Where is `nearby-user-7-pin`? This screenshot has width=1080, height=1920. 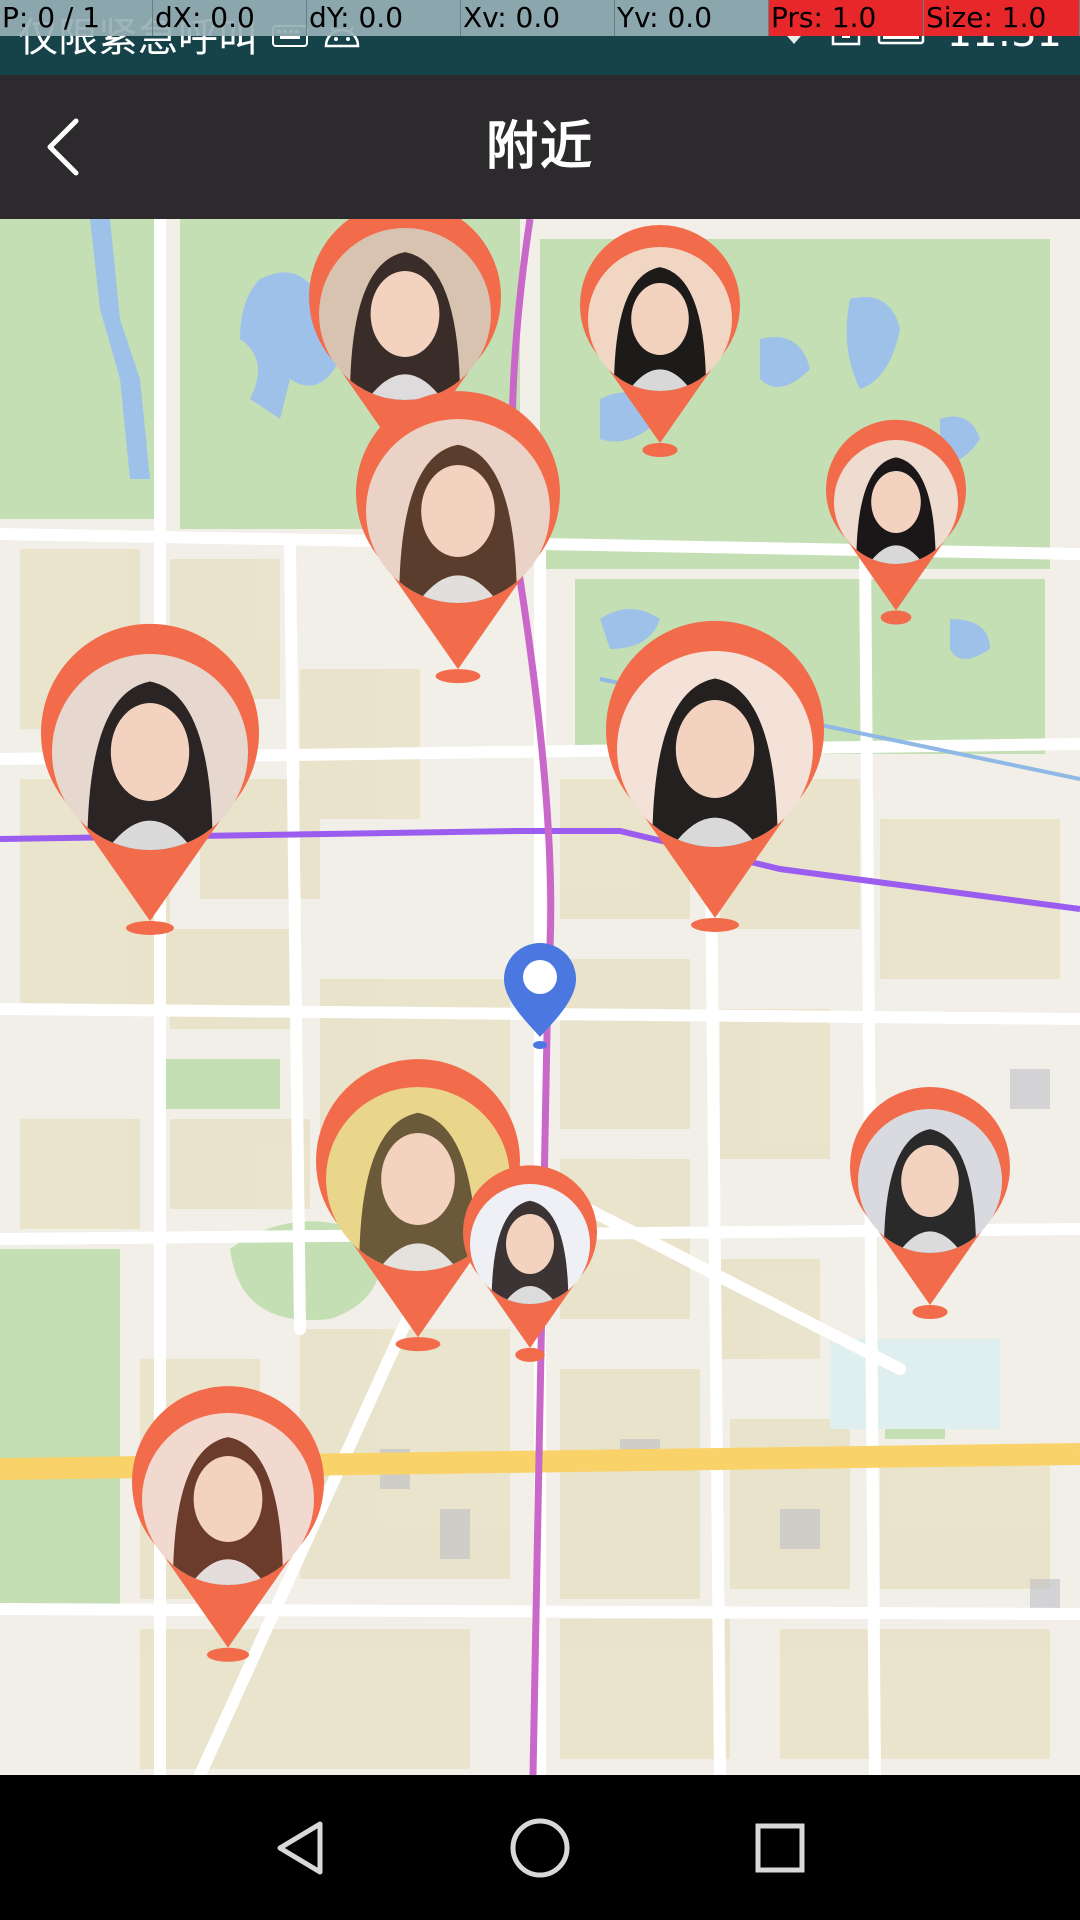 nearby-user-7-pin is located at coordinates (930, 1202).